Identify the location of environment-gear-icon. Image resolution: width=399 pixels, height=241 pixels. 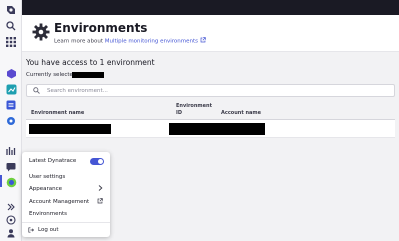
(41, 32).